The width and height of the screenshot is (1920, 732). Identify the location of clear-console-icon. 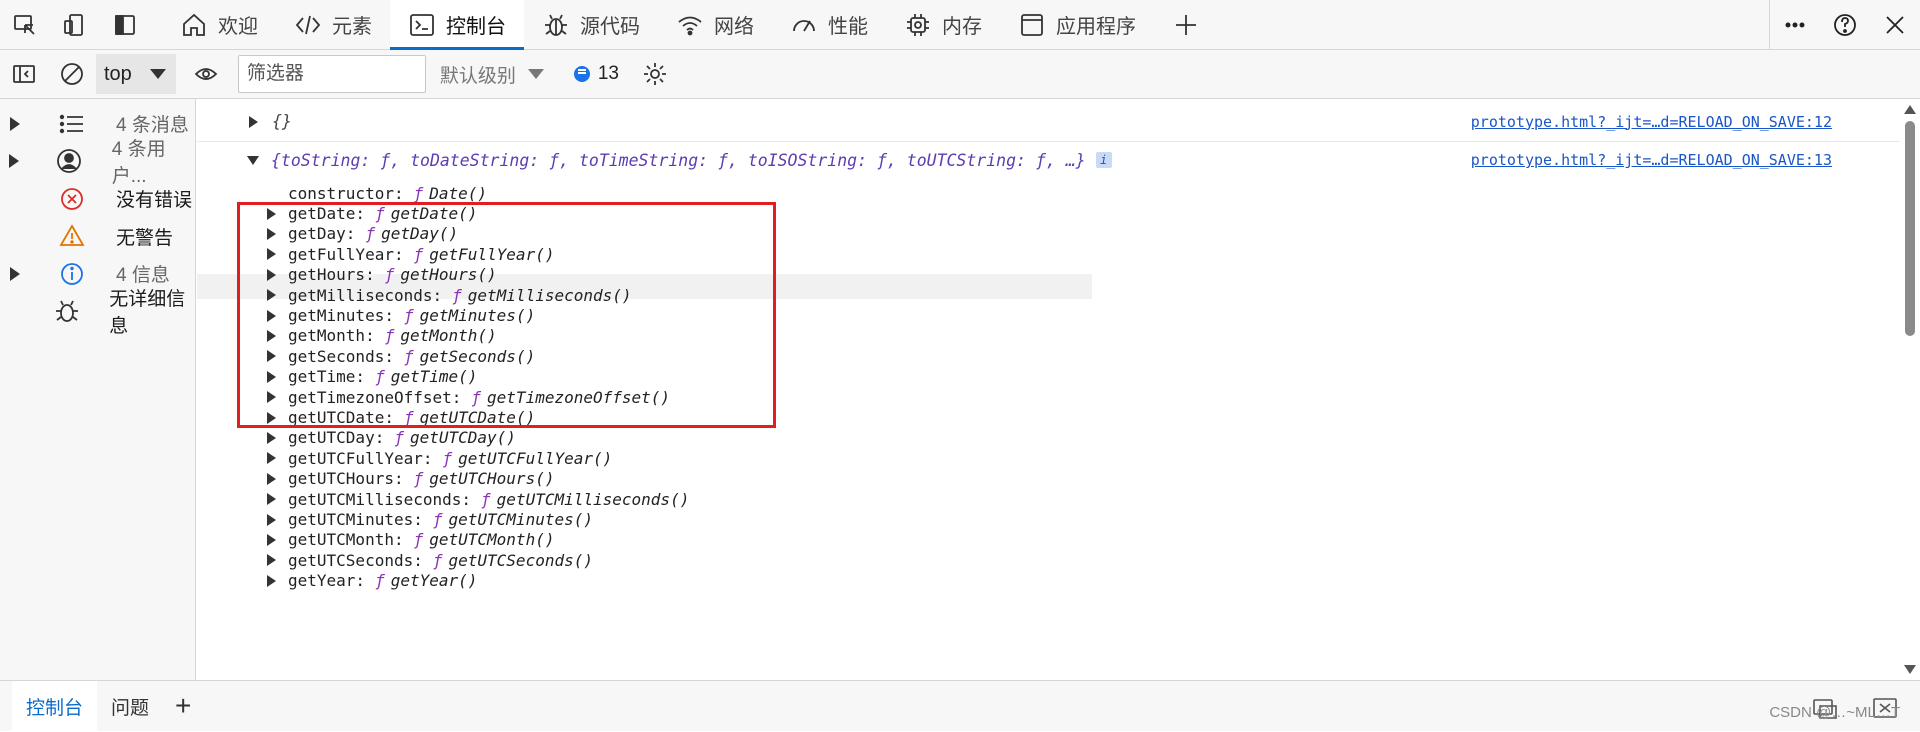
(72, 74).